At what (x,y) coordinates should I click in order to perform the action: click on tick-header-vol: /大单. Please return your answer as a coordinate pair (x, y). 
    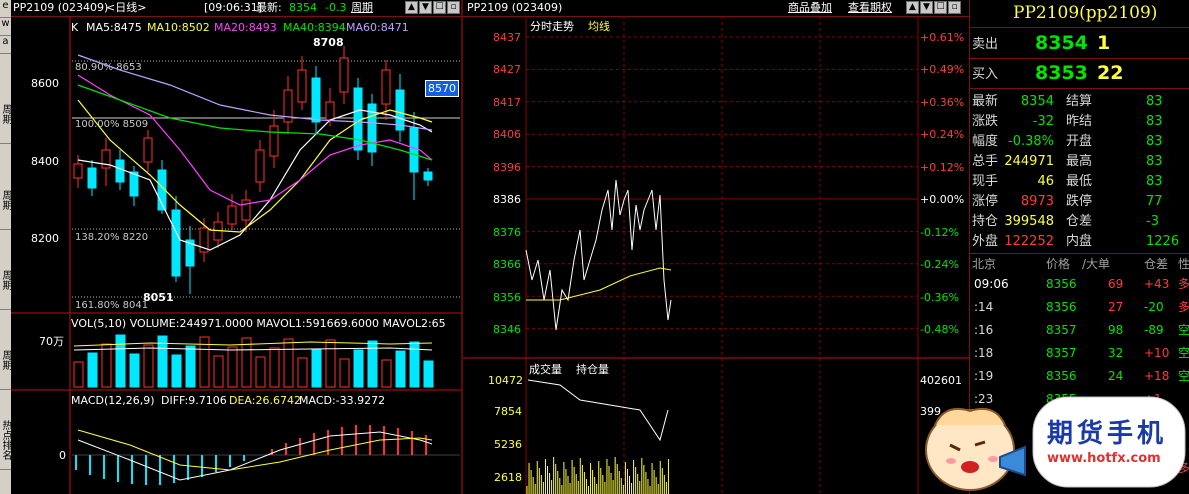
    Looking at the image, I should click on (1096, 264).